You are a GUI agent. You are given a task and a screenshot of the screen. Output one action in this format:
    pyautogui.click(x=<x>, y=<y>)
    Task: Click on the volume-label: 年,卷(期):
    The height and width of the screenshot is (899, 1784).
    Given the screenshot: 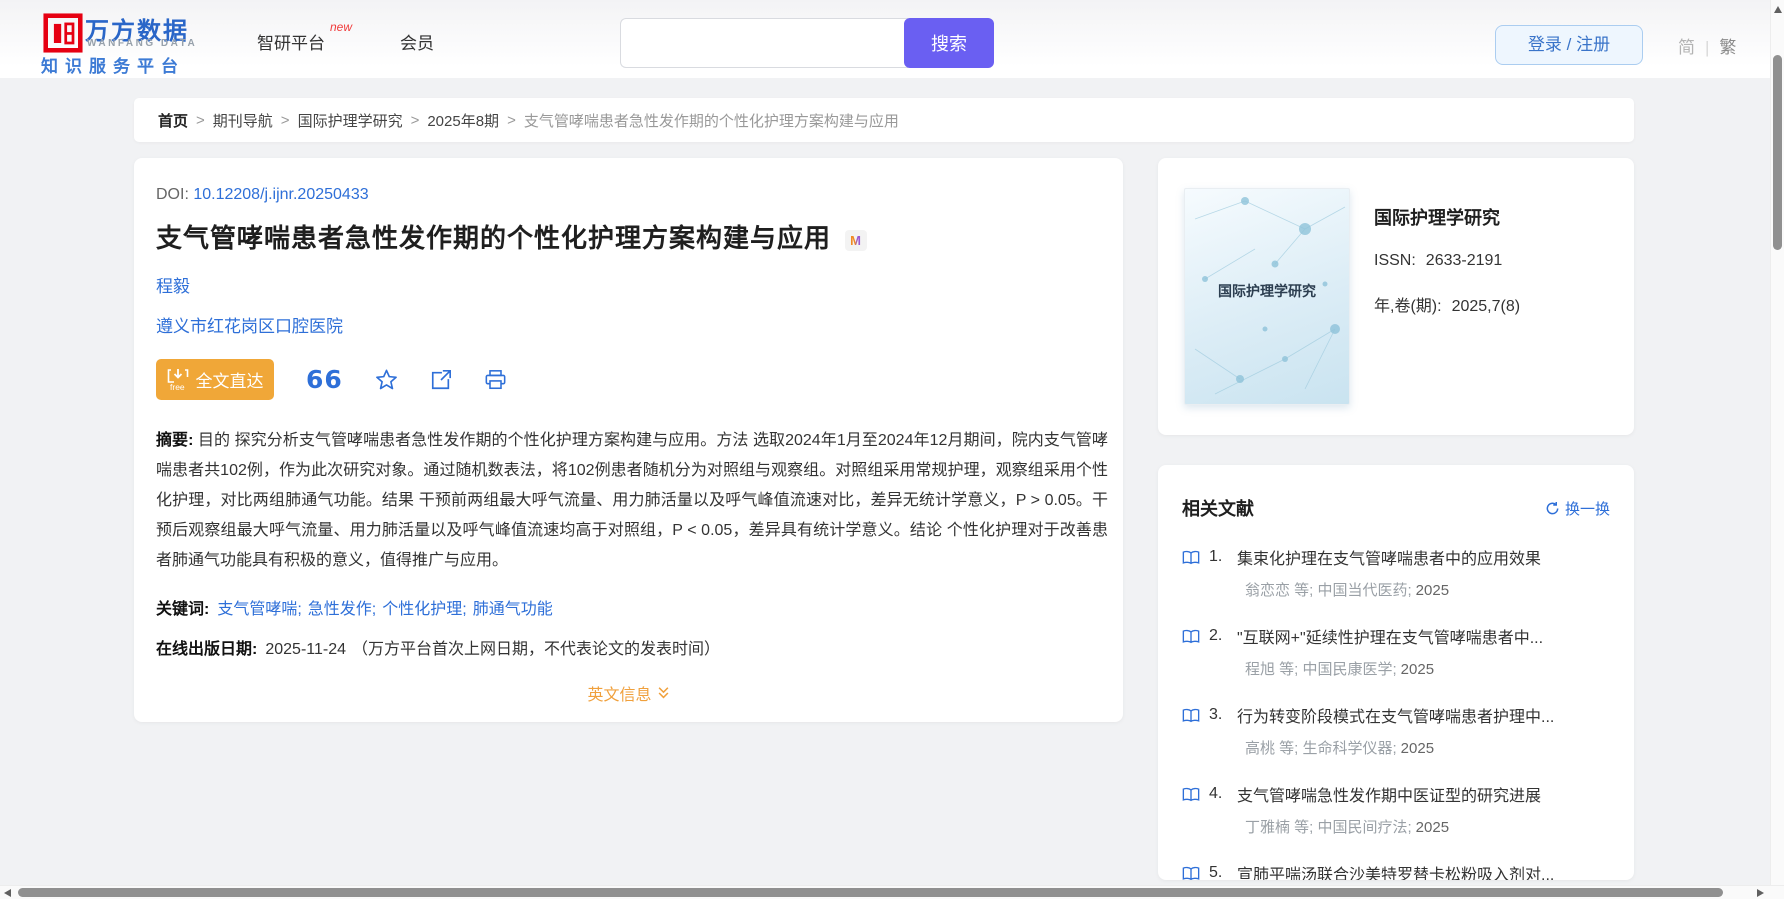 What is the action you would take?
    pyautogui.click(x=1408, y=306)
    